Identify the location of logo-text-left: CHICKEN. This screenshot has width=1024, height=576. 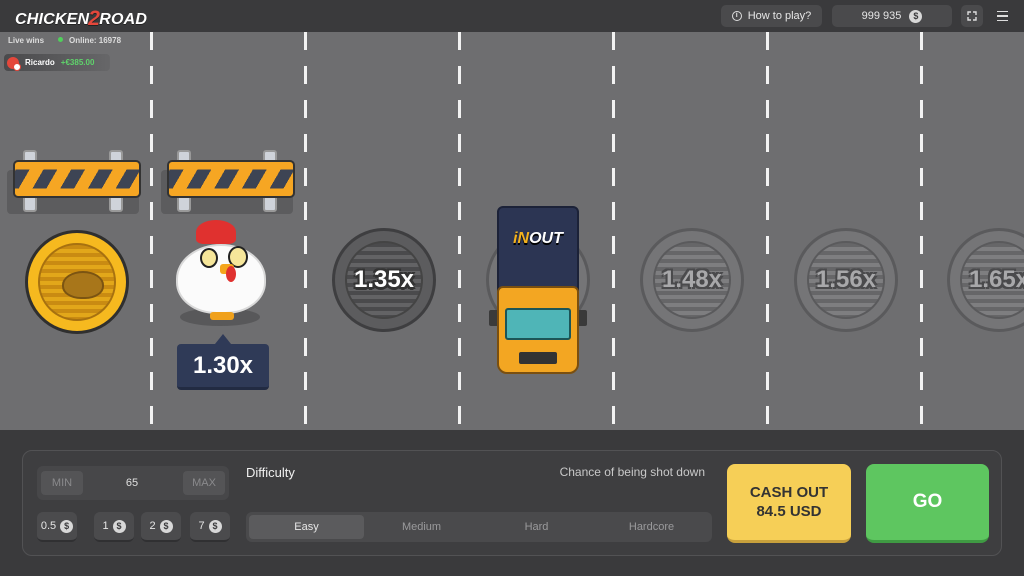
(52, 19).